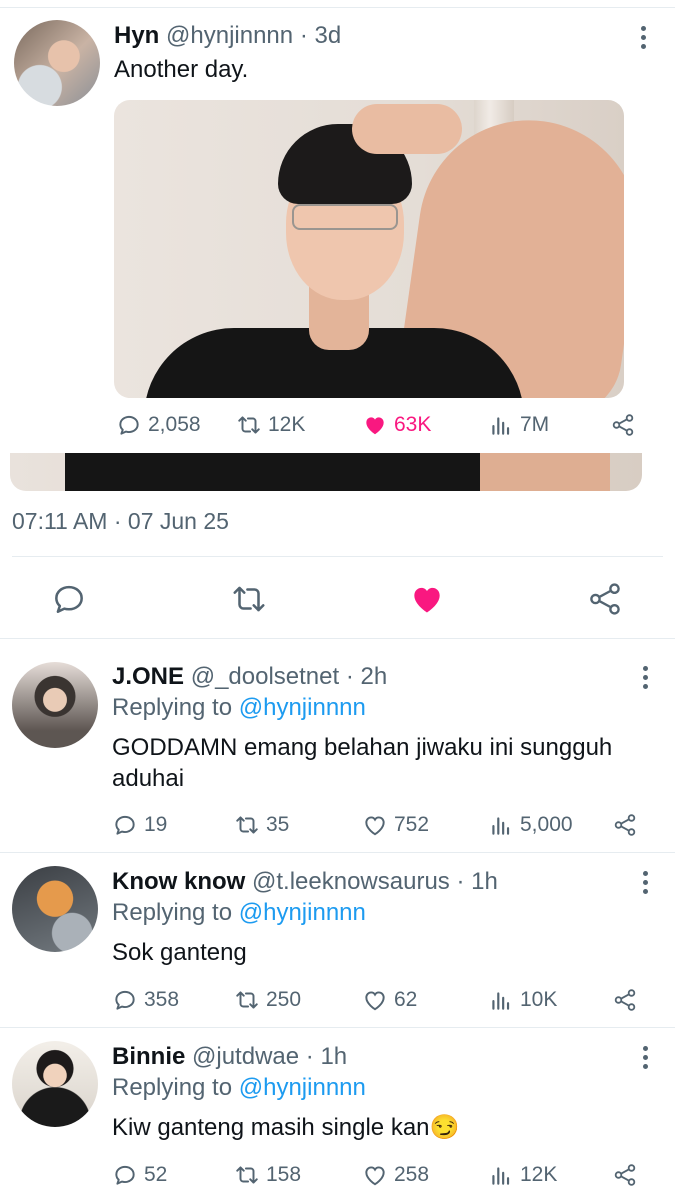 The height and width of the screenshot is (1200, 675). What do you see at coordinates (605, 599) in the screenshot?
I see `share-button` at bounding box center [605, 599].